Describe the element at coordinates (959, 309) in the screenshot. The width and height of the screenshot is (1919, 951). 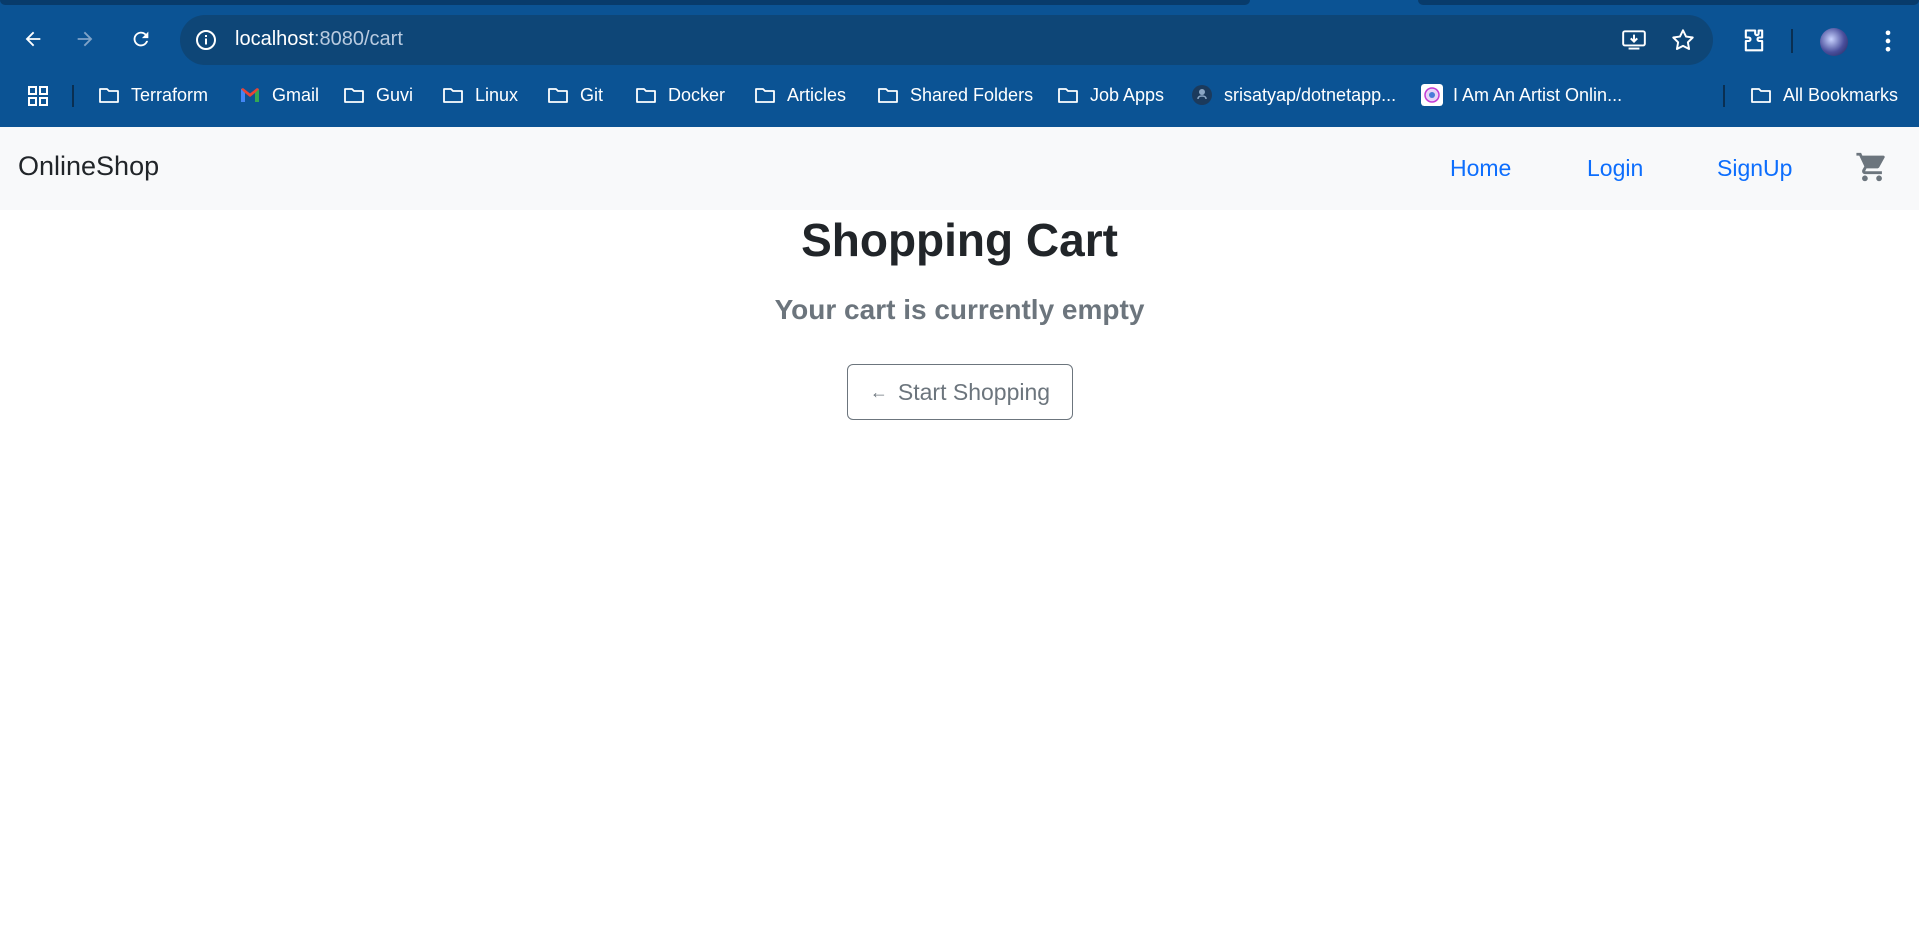
I see `empty-cart-message: Your cart is currently empty` at that location.